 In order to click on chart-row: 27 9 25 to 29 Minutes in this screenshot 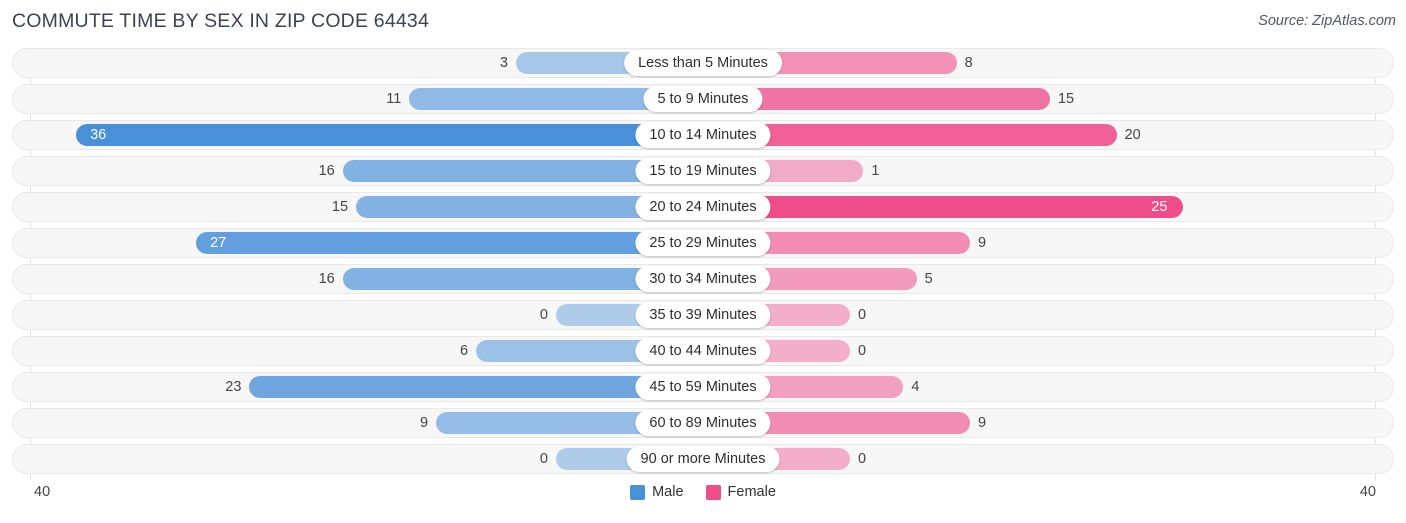, I will do `click(703, 243)`.